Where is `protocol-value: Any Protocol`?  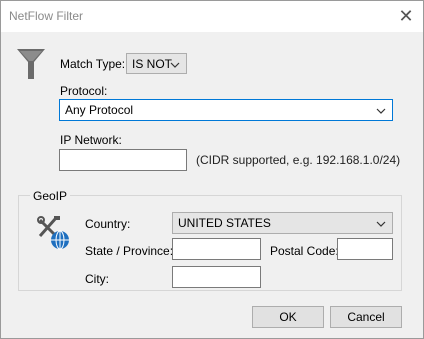
protocol-value: Any Protocol is located at coordinates (99, 110).